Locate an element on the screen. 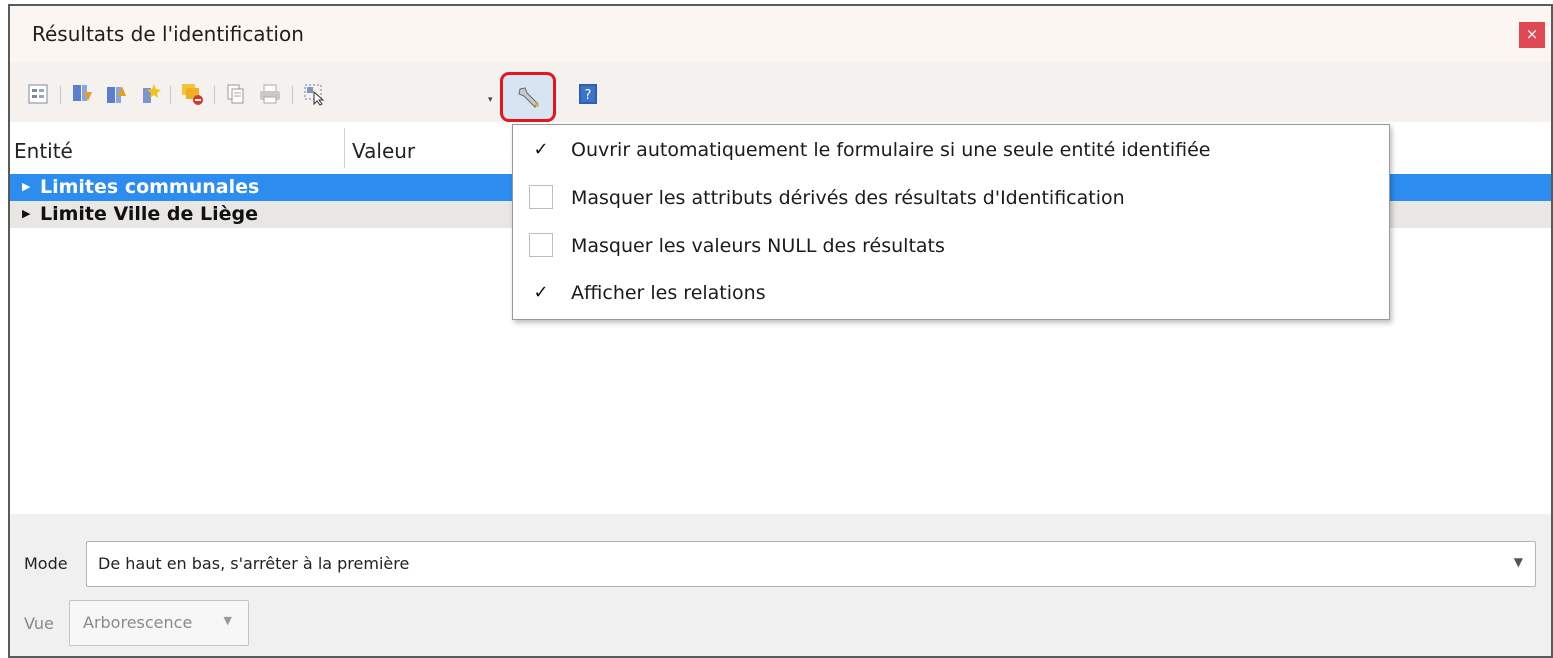 Image resolution: width=1553 pixels, height=658 pixels. wrench-icon is located at coordinates (529, 100).